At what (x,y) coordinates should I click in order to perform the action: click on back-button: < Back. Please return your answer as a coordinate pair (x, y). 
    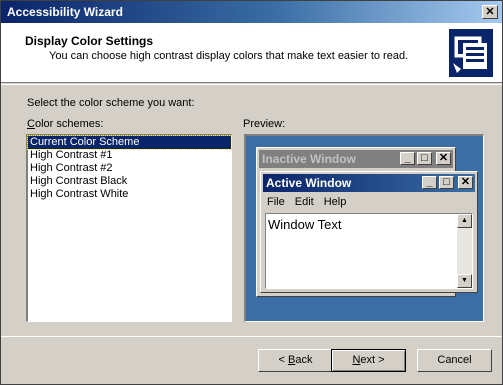
    Looking at the image, I should click on (295, 360).